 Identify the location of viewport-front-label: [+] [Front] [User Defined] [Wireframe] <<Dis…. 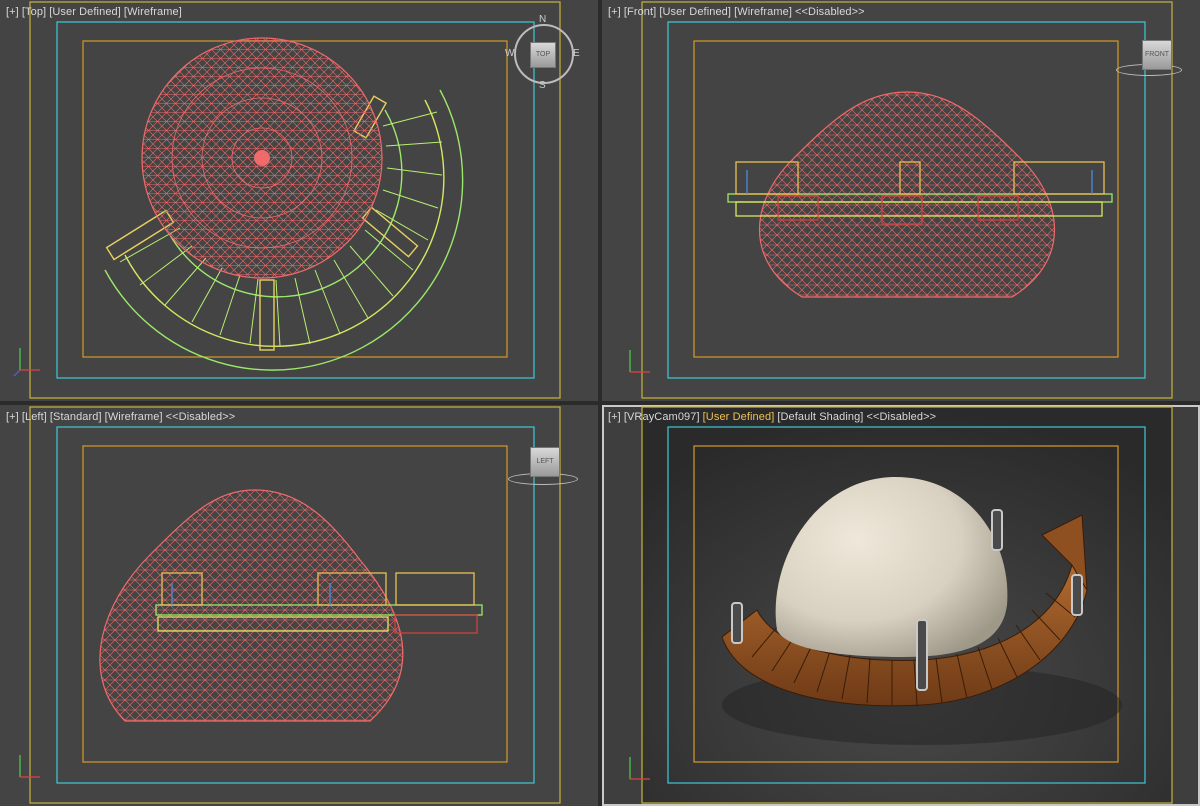
(738, 12).